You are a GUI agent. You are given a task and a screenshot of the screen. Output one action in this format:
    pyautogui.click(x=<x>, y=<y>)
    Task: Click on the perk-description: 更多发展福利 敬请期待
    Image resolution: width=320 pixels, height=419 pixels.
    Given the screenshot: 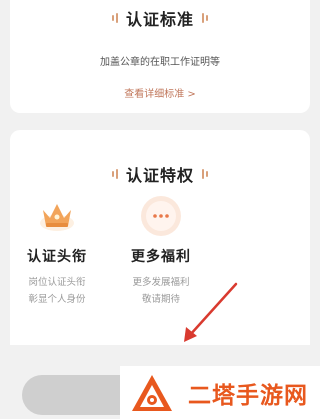 What is the action you would take?
    pyautogui.click(x=161, y=291)
    